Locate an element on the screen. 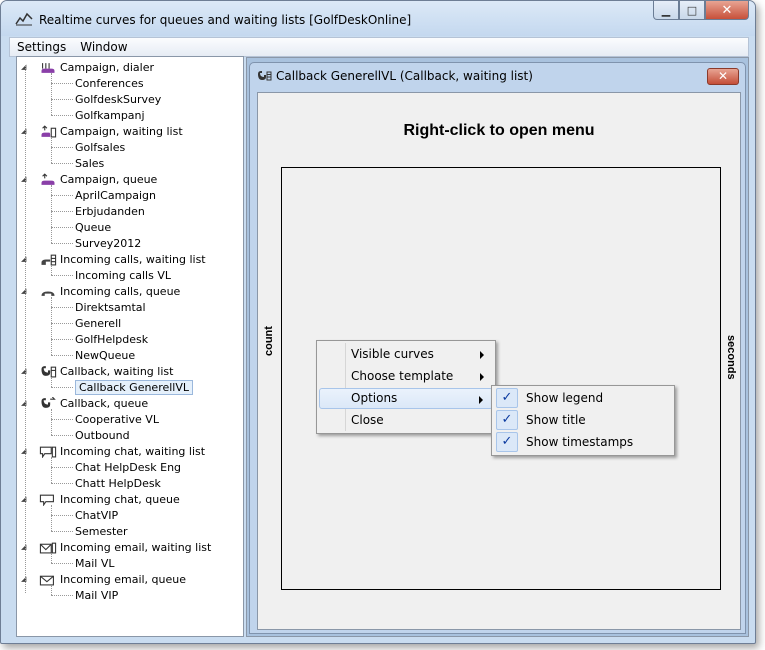  tree-item-label: Outbound is located at coordinates (102, 435).